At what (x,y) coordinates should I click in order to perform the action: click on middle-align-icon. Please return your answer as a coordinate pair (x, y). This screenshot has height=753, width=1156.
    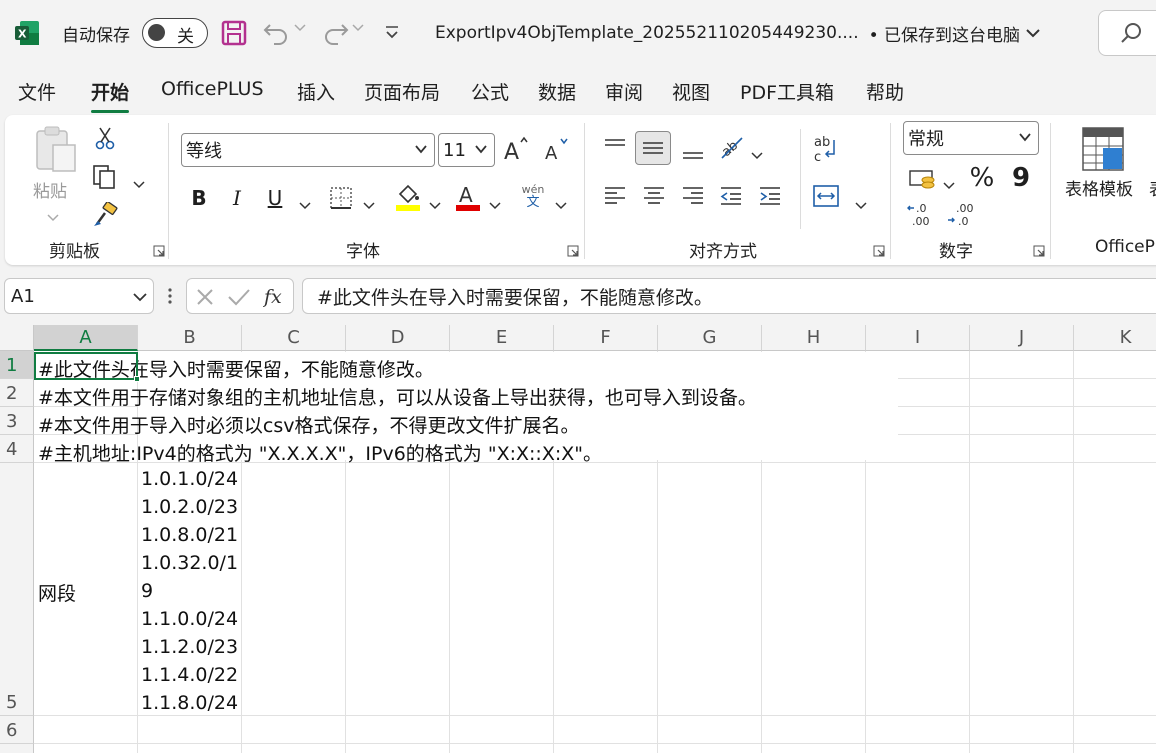
    Looking at the image, I should click on (653, 148).